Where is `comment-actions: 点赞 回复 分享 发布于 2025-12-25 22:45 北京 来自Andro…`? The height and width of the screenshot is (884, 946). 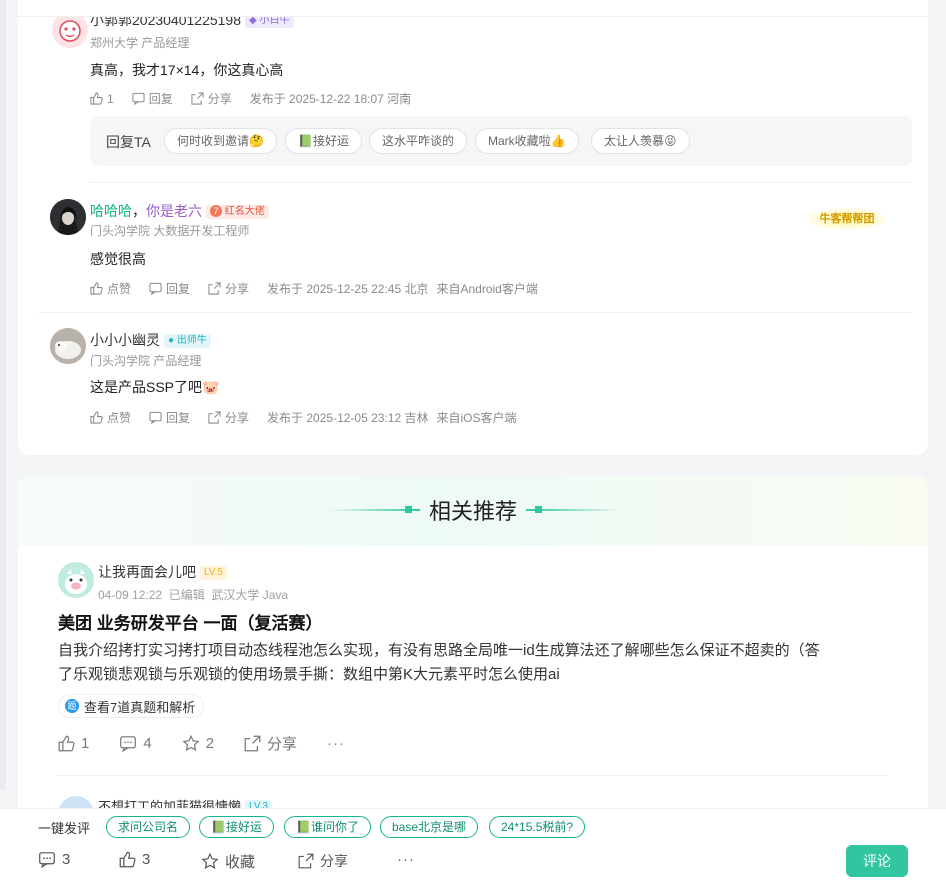 comment-actions: 点赞 回复 分享 发布于 2025-12-25 22:45 北京 来自Andro… is located at coordinates (323, 288).